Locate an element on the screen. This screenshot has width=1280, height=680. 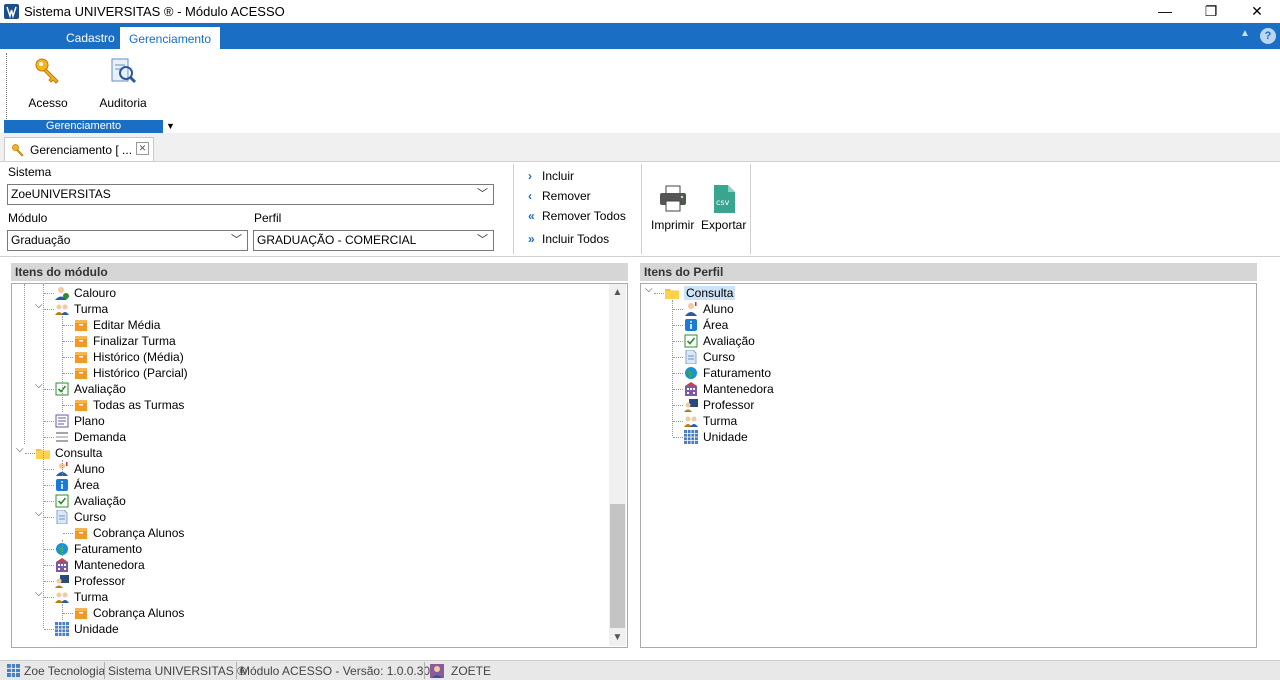
status-module: Módulo ACESSO - Versão: 1.0.0.306 is located at coordinates (338, 671).